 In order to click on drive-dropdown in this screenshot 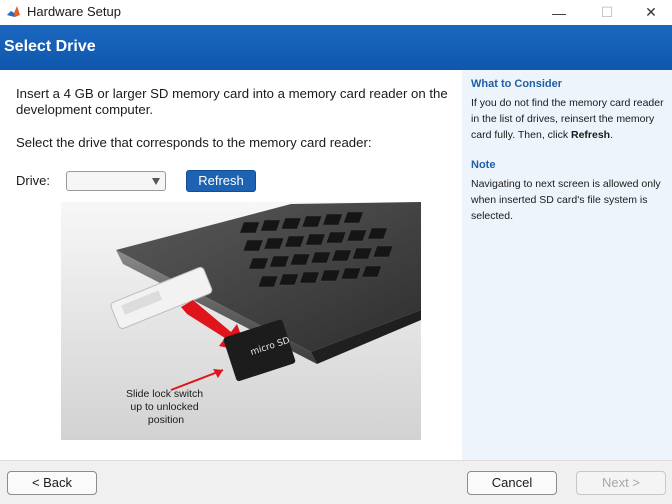, I will do `click(116, 181)`.